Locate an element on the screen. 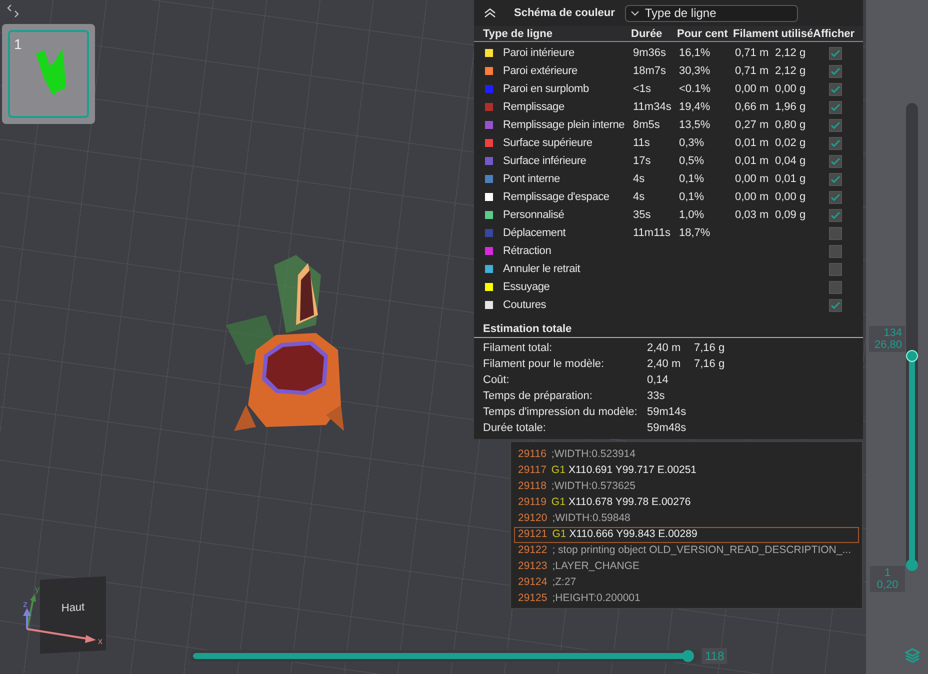 This screenshot has width=928, height=674. line-number: 29116 is located at coordinates (532, 454).